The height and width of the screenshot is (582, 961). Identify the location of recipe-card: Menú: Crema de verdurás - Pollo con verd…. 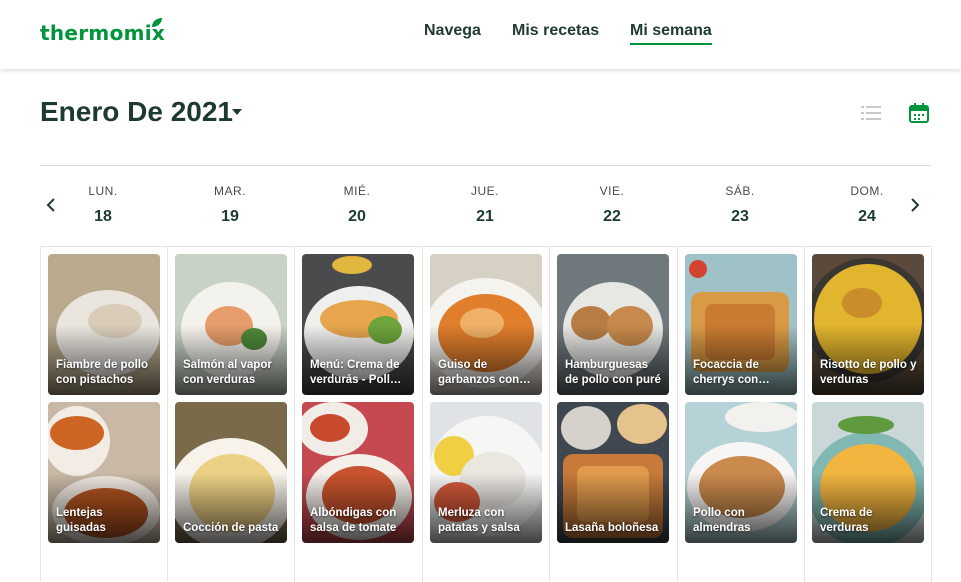
(358, 324).